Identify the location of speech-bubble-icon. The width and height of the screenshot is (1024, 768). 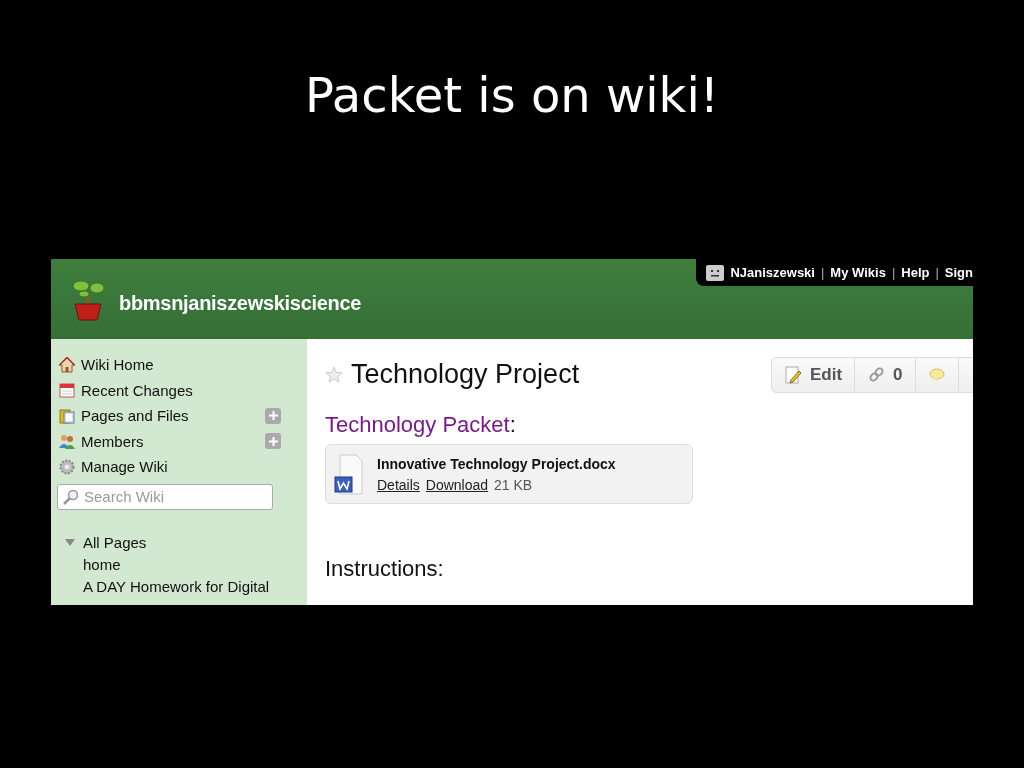
(936, 375).